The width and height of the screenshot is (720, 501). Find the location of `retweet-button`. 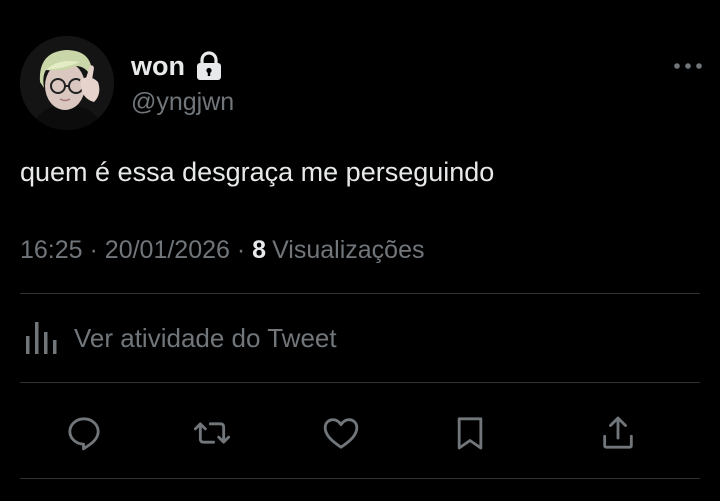

retweet-button is located at coordinates (212, 433).